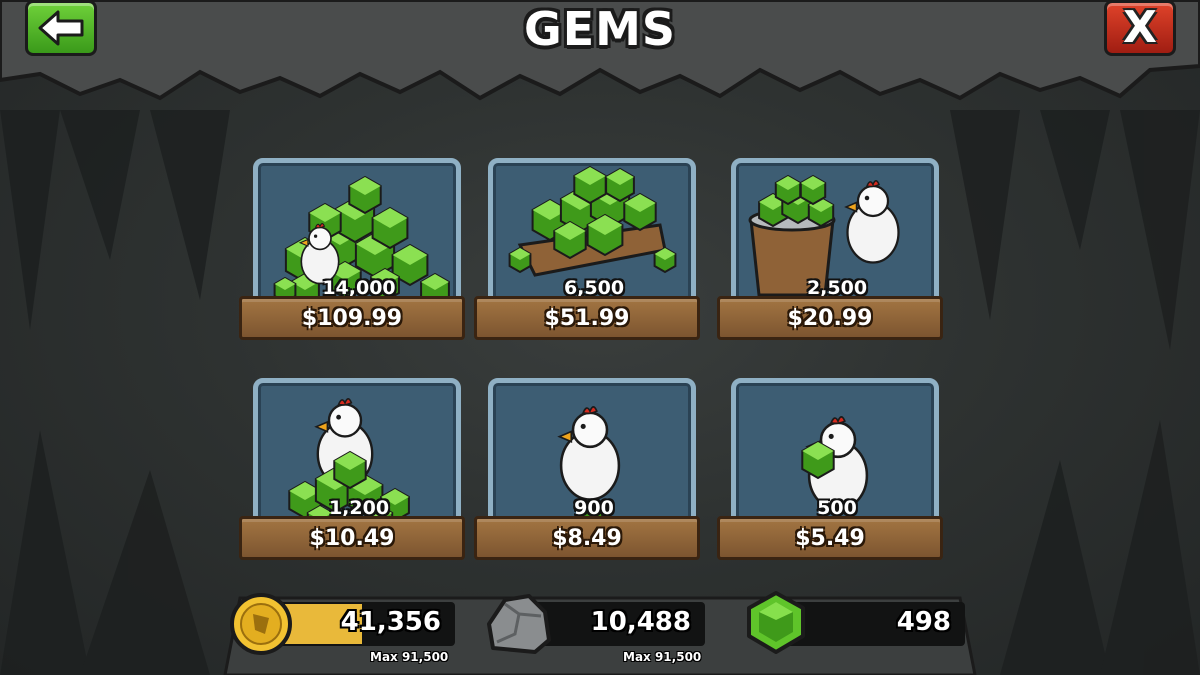 The width and height of the screenshot is (1200, 675). What do you see at coordinates (356, 470) in the screenshot?
I see `gem-pack-card: 1,200 $10.49` at bounding box center [356, 470].